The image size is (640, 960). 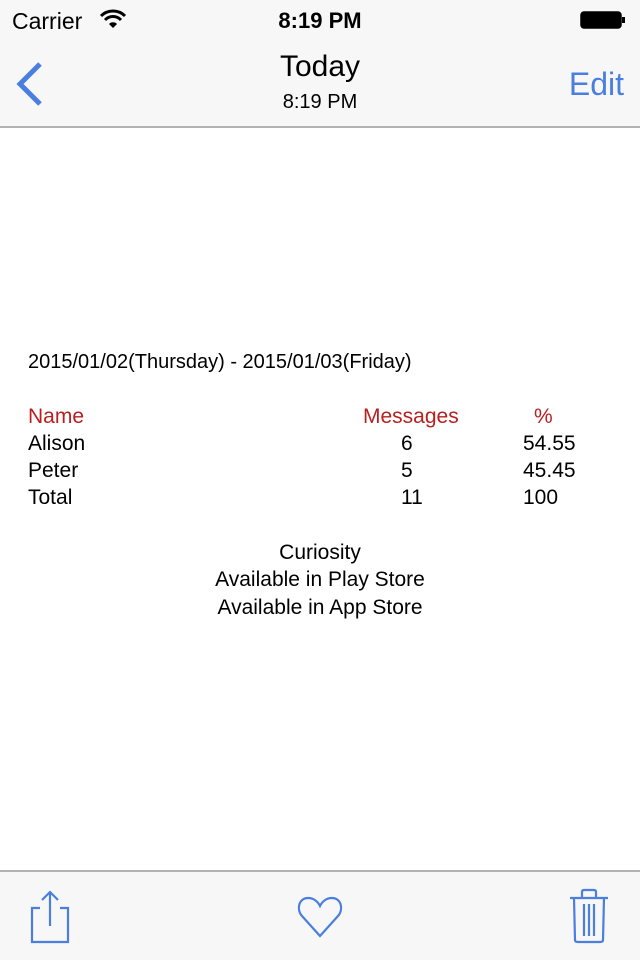 I want to click on table-header: Name Messages %, so click(x=320, y=418).